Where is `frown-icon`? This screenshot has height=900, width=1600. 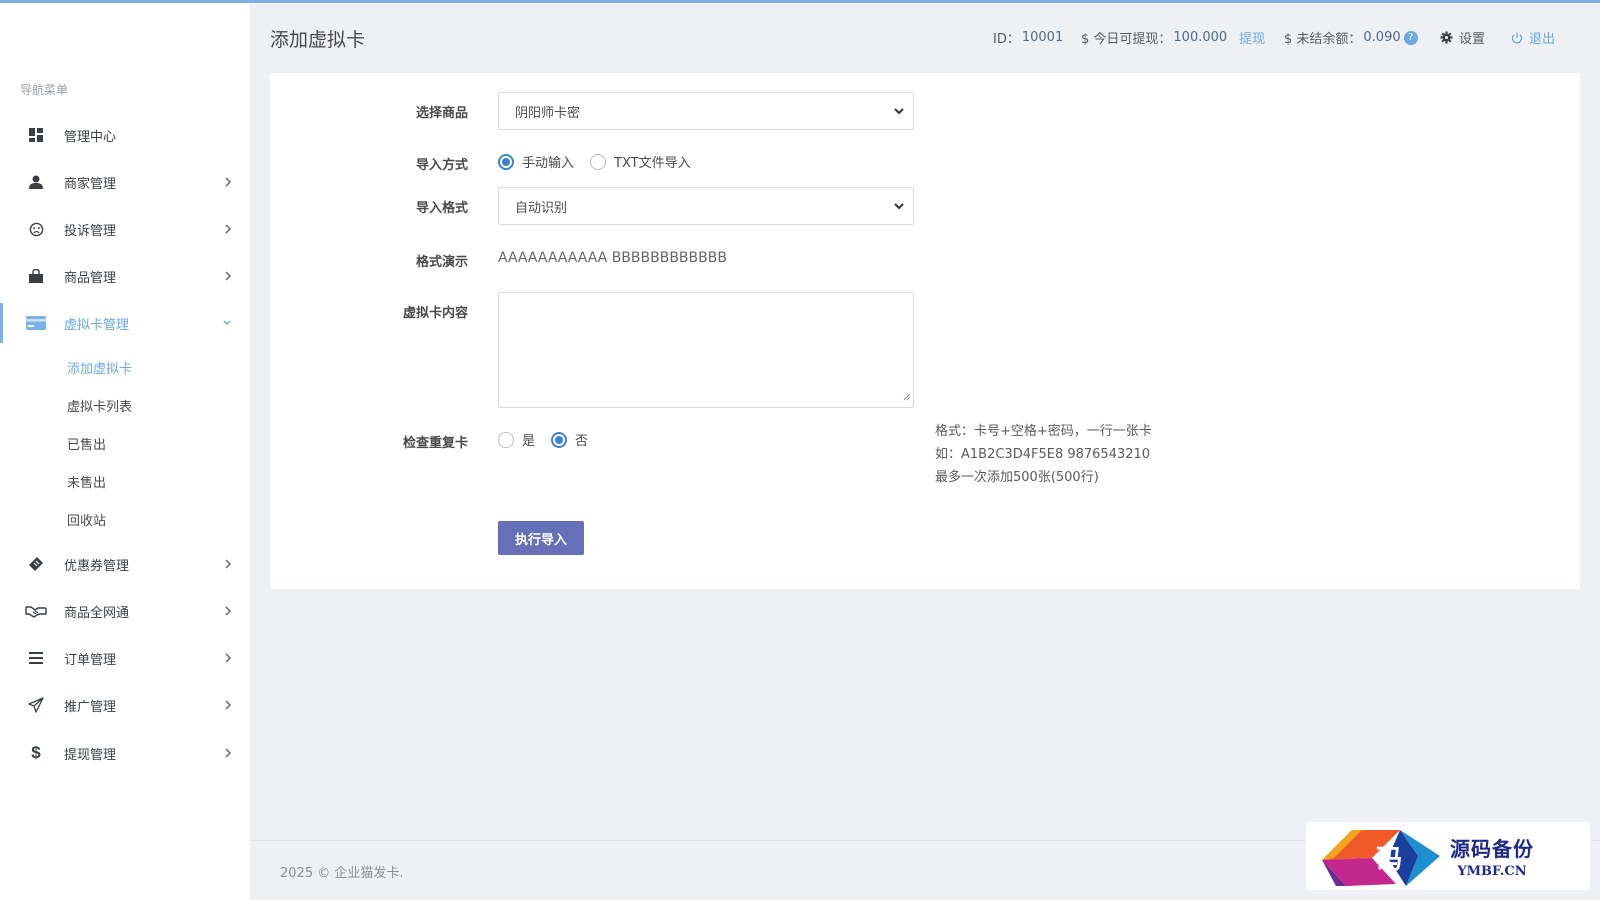 frown-icon is located at coordinates (36, 229).